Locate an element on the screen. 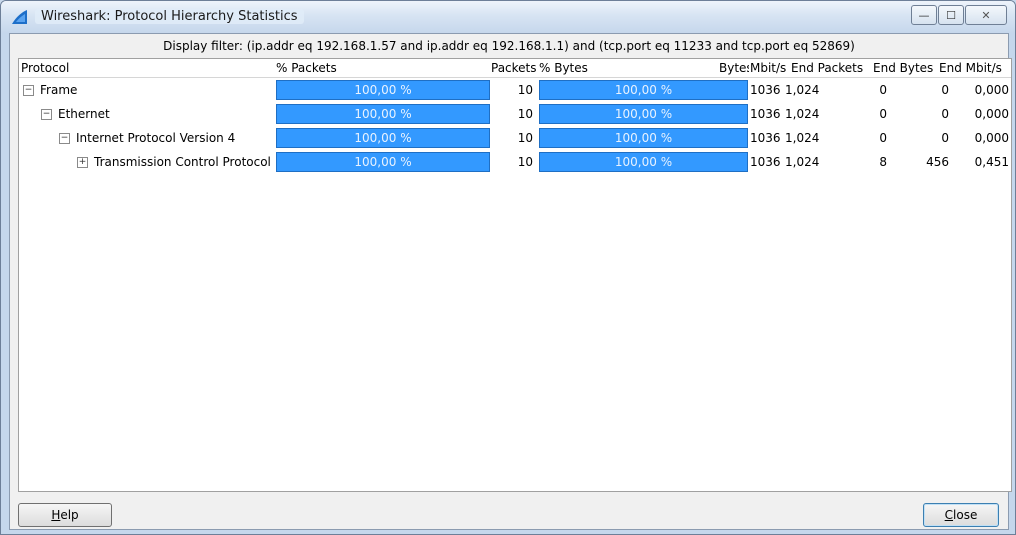 The width and height of the screenshot is (1016, 535). header-pct-bytes: % Bytes is located at coordinates (619, 68).